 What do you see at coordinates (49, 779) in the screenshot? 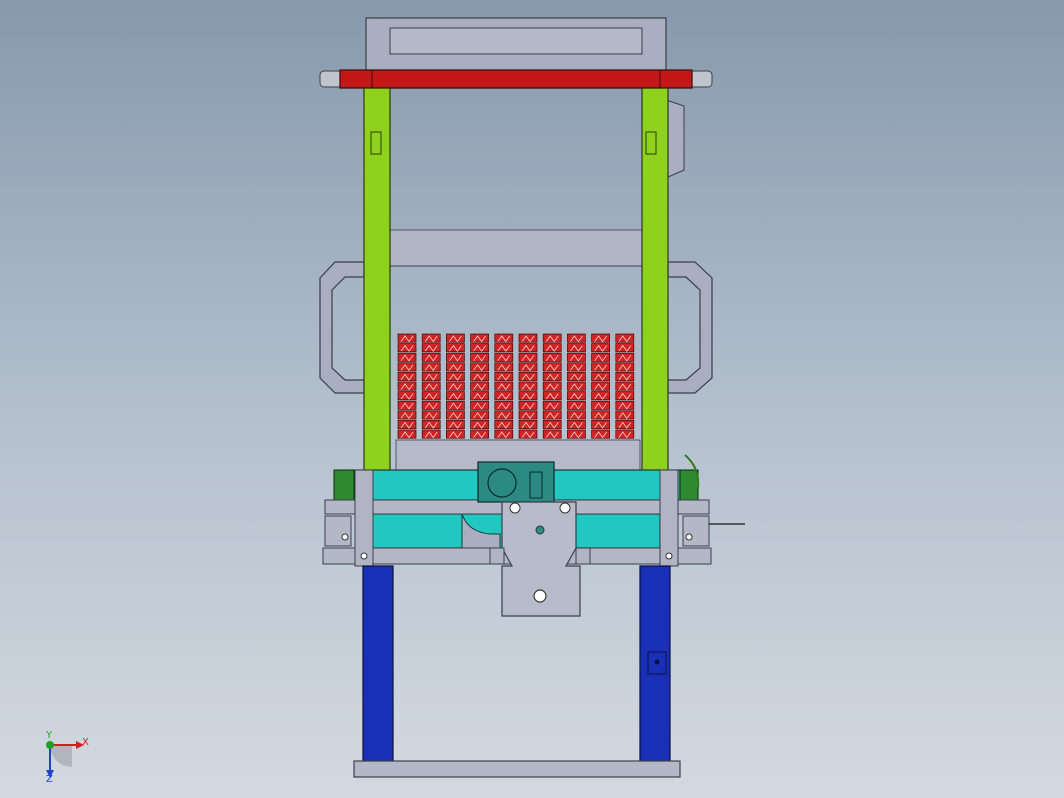
I see `z-axis-label: Z` at bounding box center [49, 779].